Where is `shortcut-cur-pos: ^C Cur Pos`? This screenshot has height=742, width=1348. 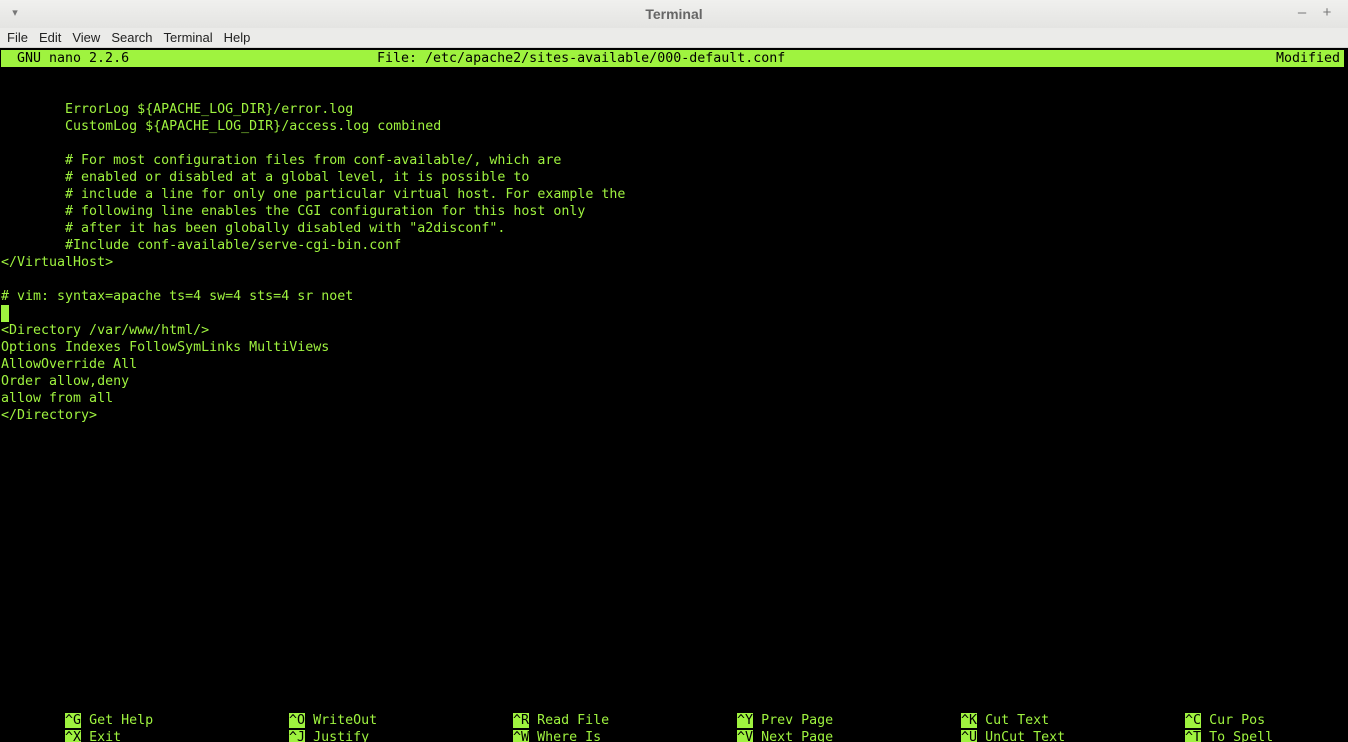 shortcut-cur-pos: ^C Cur Pos is located at coordinates (1193, 711).